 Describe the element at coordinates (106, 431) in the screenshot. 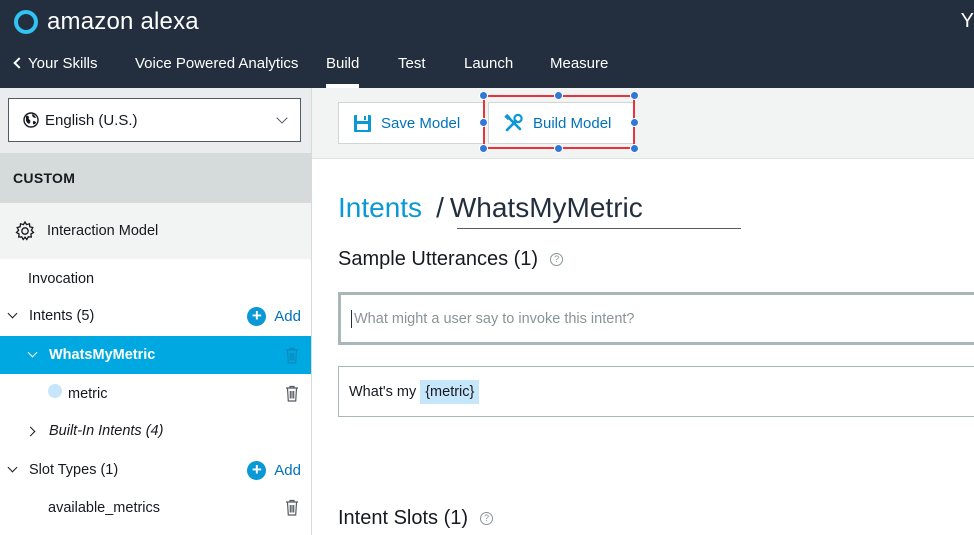

I see `builtin-intents-label: Built-In Intents (4)` at that location.